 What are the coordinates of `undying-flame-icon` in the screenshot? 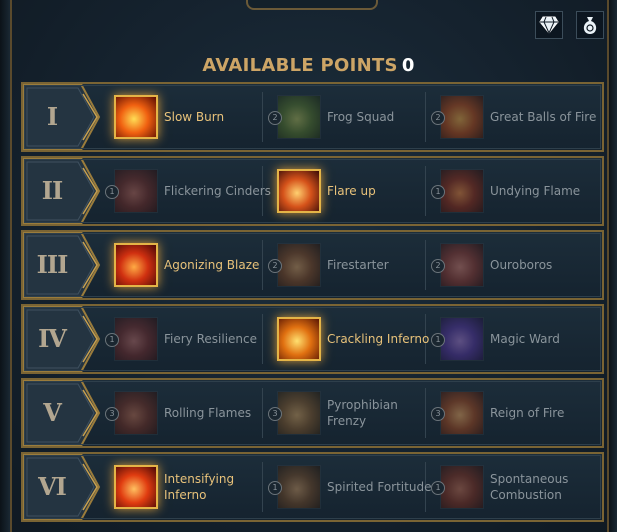 It's located at (462, 191).